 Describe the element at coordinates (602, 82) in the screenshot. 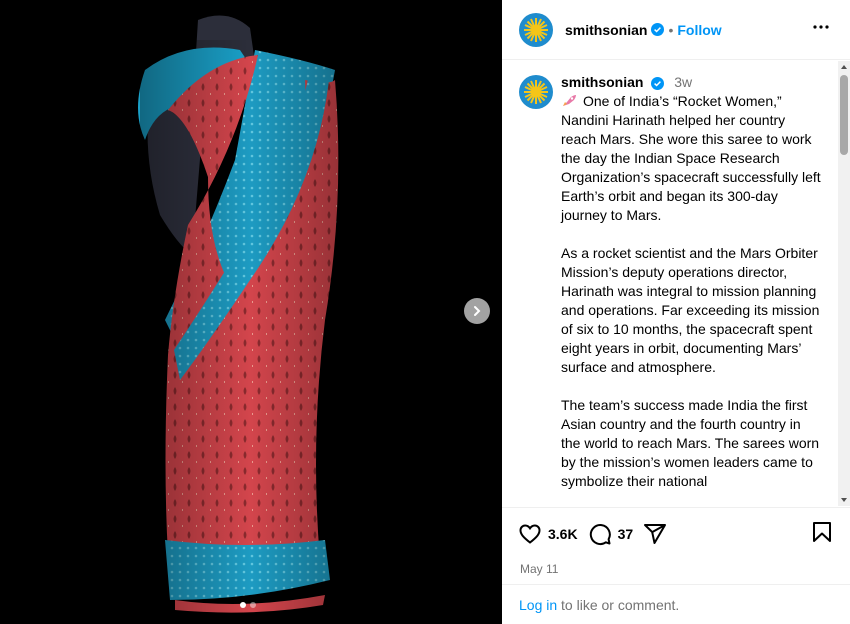

I see `caption-username: smithsonian` at that location.